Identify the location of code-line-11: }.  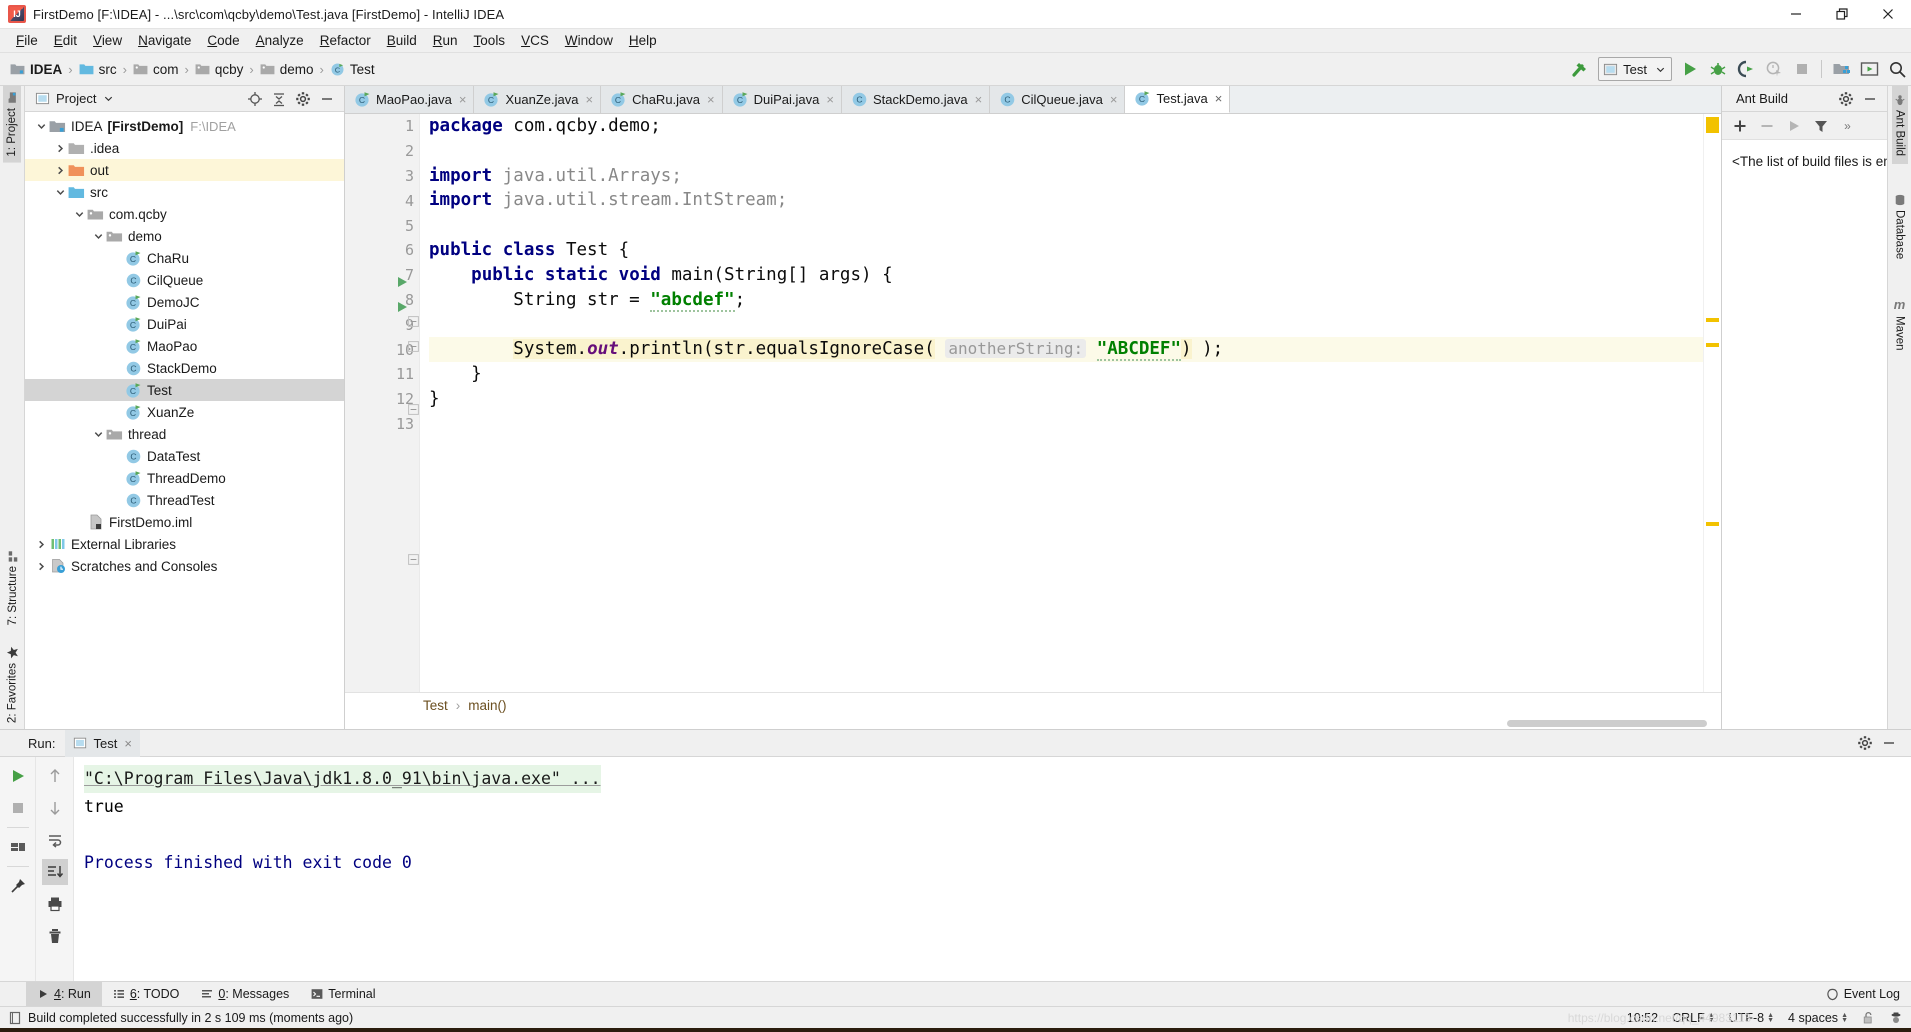
(1066, 374).